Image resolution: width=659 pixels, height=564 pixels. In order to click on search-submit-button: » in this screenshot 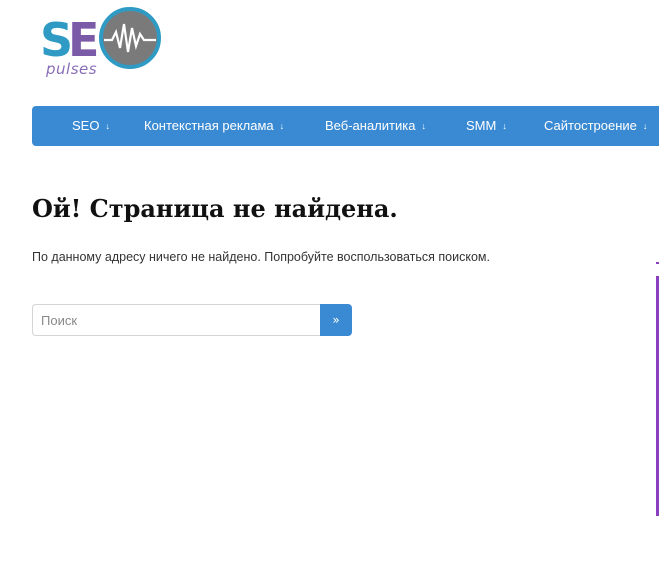, I will do `click(336, 320)`.